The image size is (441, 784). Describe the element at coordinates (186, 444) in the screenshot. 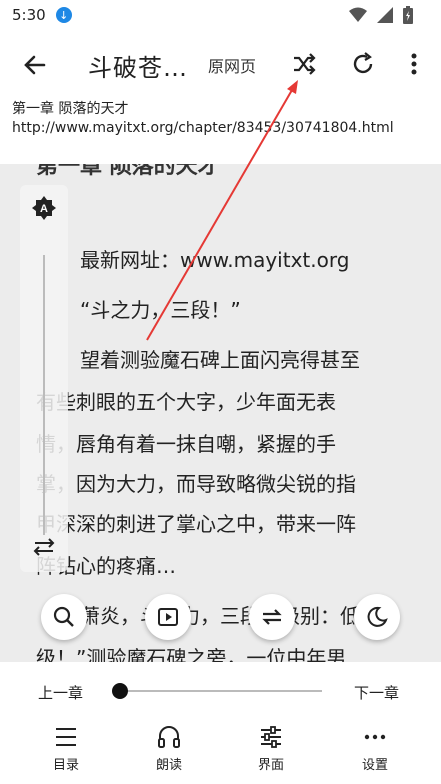

I see `text-line: 情，唇角有着一抹自嘲，紧握的手` at that location.